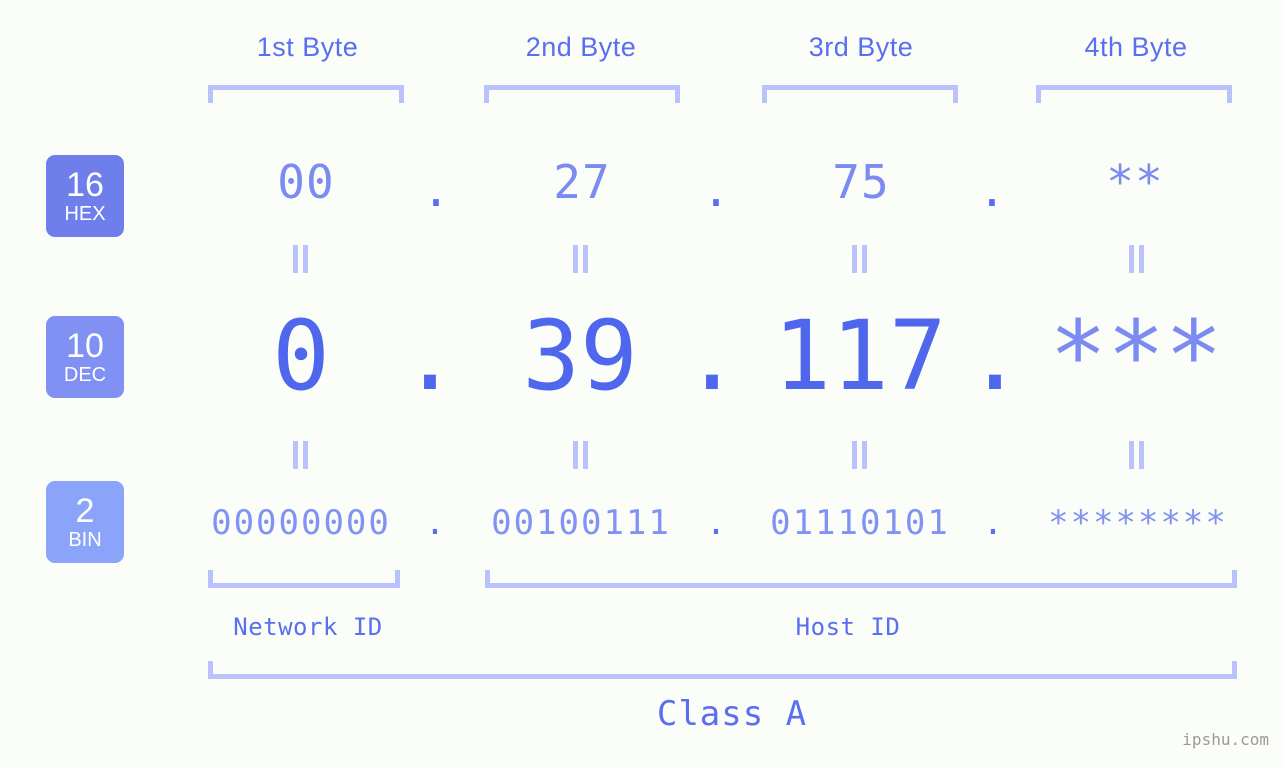  What do you see at coordinates (722, 670) in the screenshot?
I see `class-bracket` at bounding box center [722, 670].